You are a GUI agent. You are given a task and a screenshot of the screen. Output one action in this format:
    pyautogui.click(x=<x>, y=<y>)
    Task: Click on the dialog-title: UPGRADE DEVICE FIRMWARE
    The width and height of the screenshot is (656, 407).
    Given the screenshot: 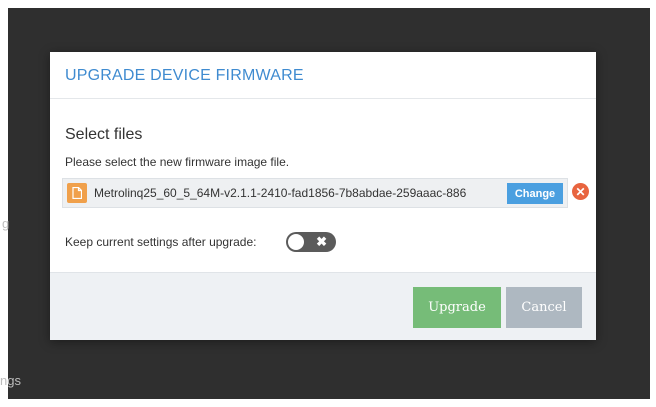 What is the action you would take?
    pyautogui.click(x=184, y=75)
    